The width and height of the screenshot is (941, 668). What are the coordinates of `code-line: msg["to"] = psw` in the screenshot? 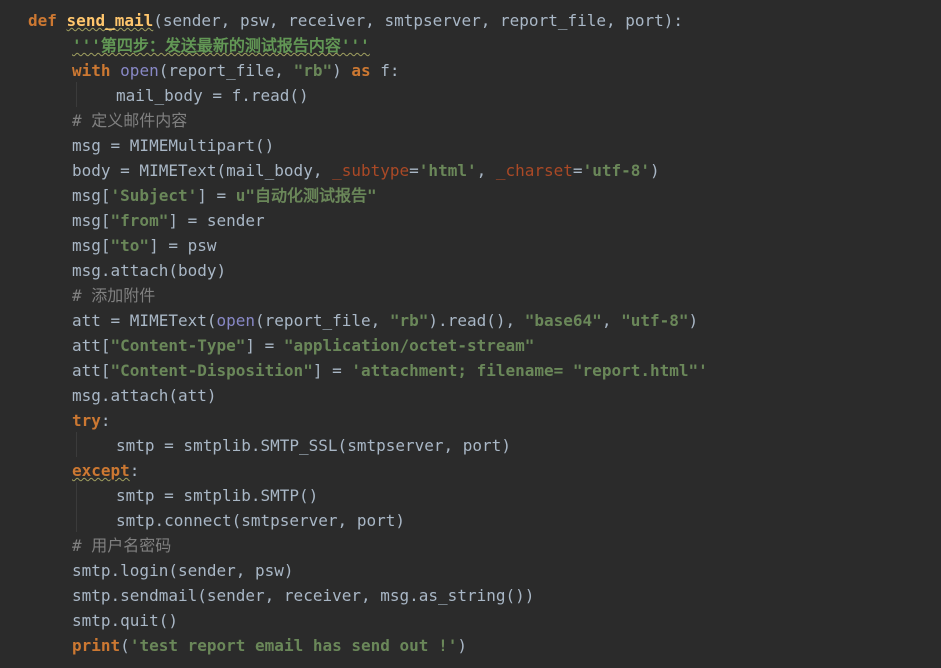 It's located at (470, 245).